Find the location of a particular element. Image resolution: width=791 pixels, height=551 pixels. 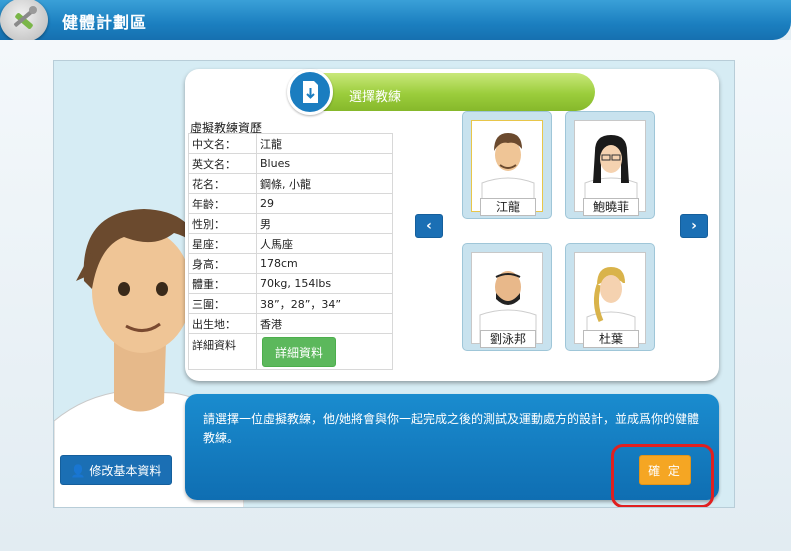

row-key: 星座： is located at coordinates (222, 243).